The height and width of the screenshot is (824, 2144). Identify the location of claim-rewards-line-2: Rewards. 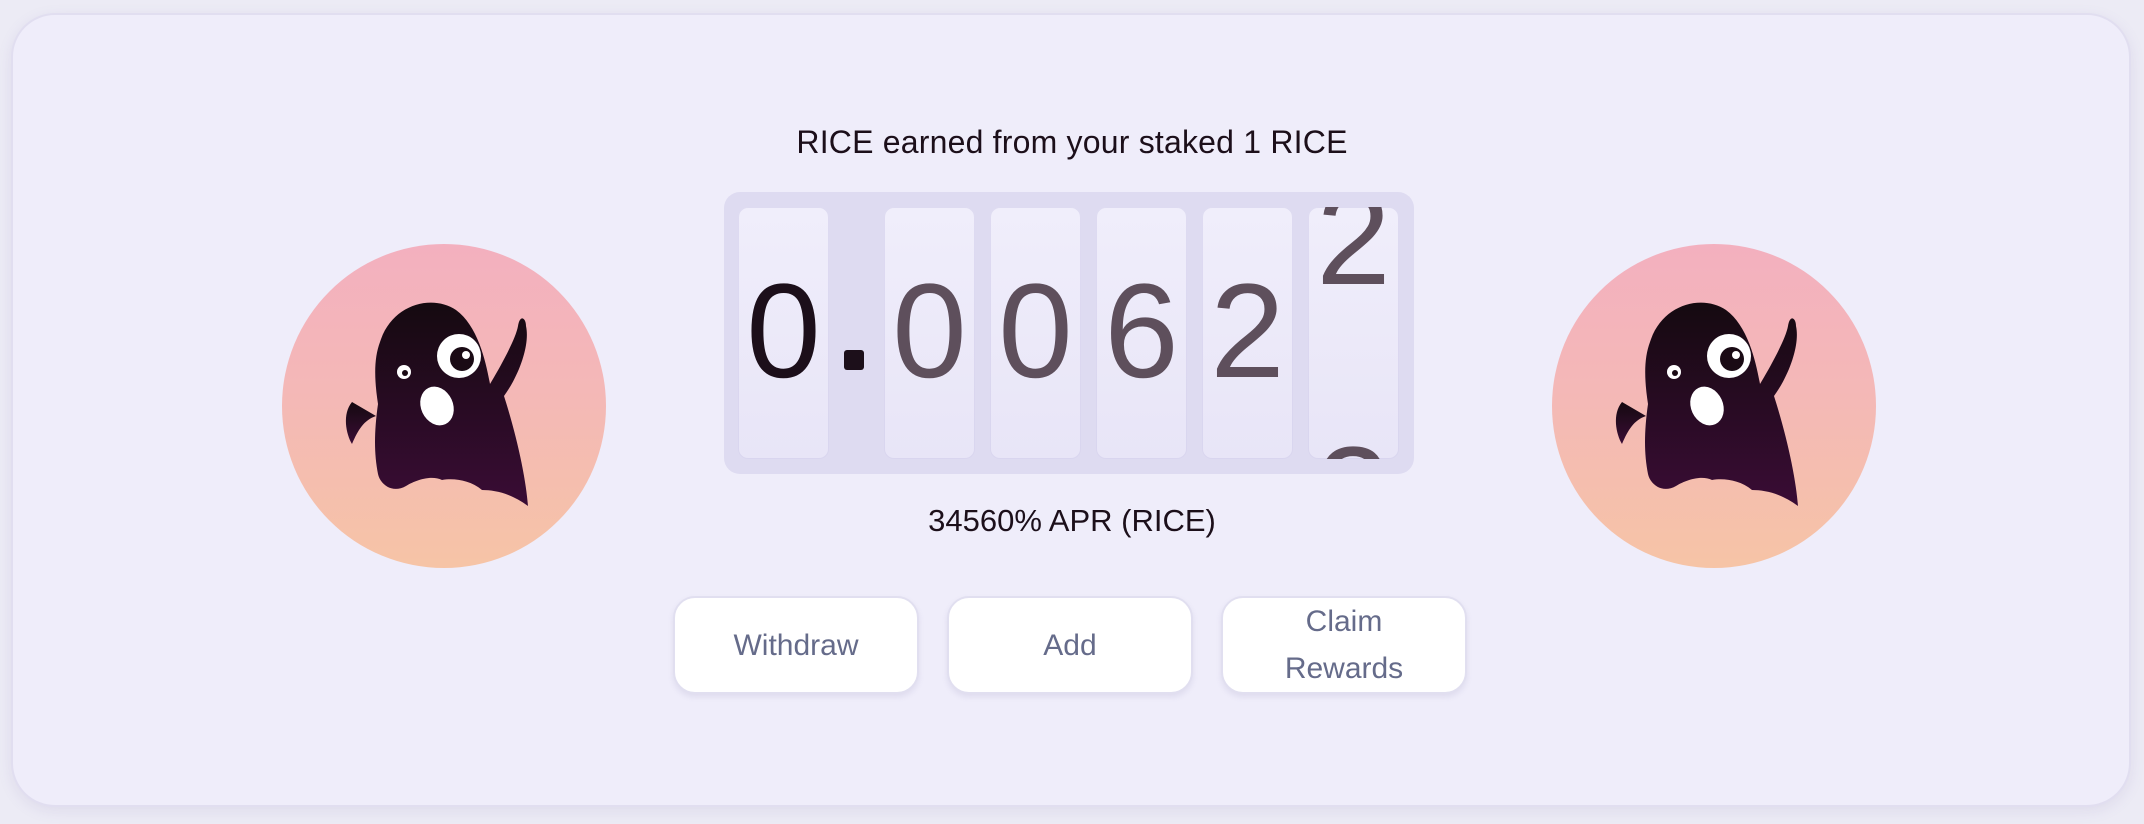
(1344, 668).